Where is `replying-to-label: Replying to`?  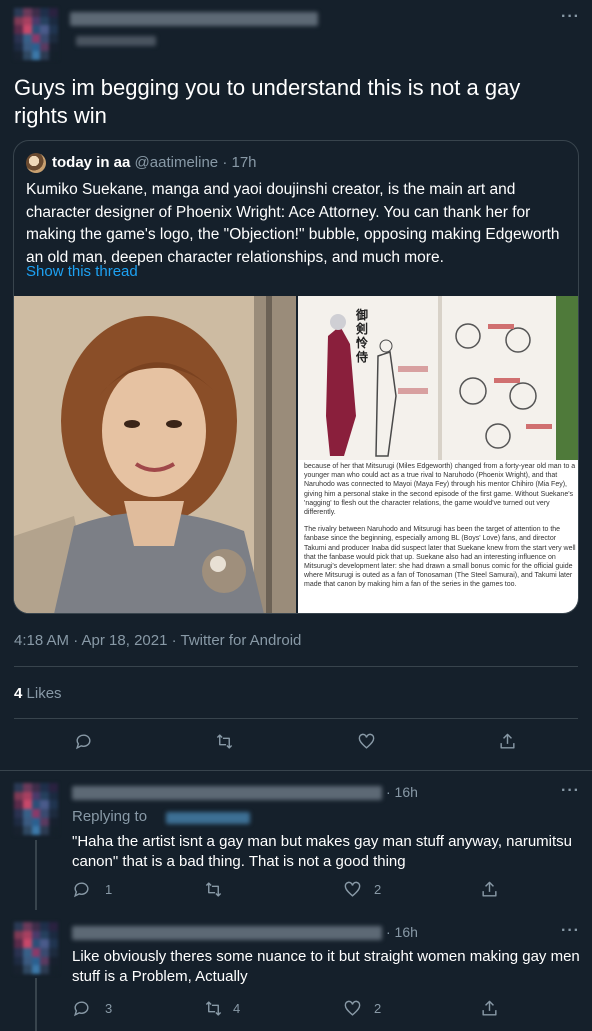
replying-to-label: Replying to is located at coordinates (110, 816).